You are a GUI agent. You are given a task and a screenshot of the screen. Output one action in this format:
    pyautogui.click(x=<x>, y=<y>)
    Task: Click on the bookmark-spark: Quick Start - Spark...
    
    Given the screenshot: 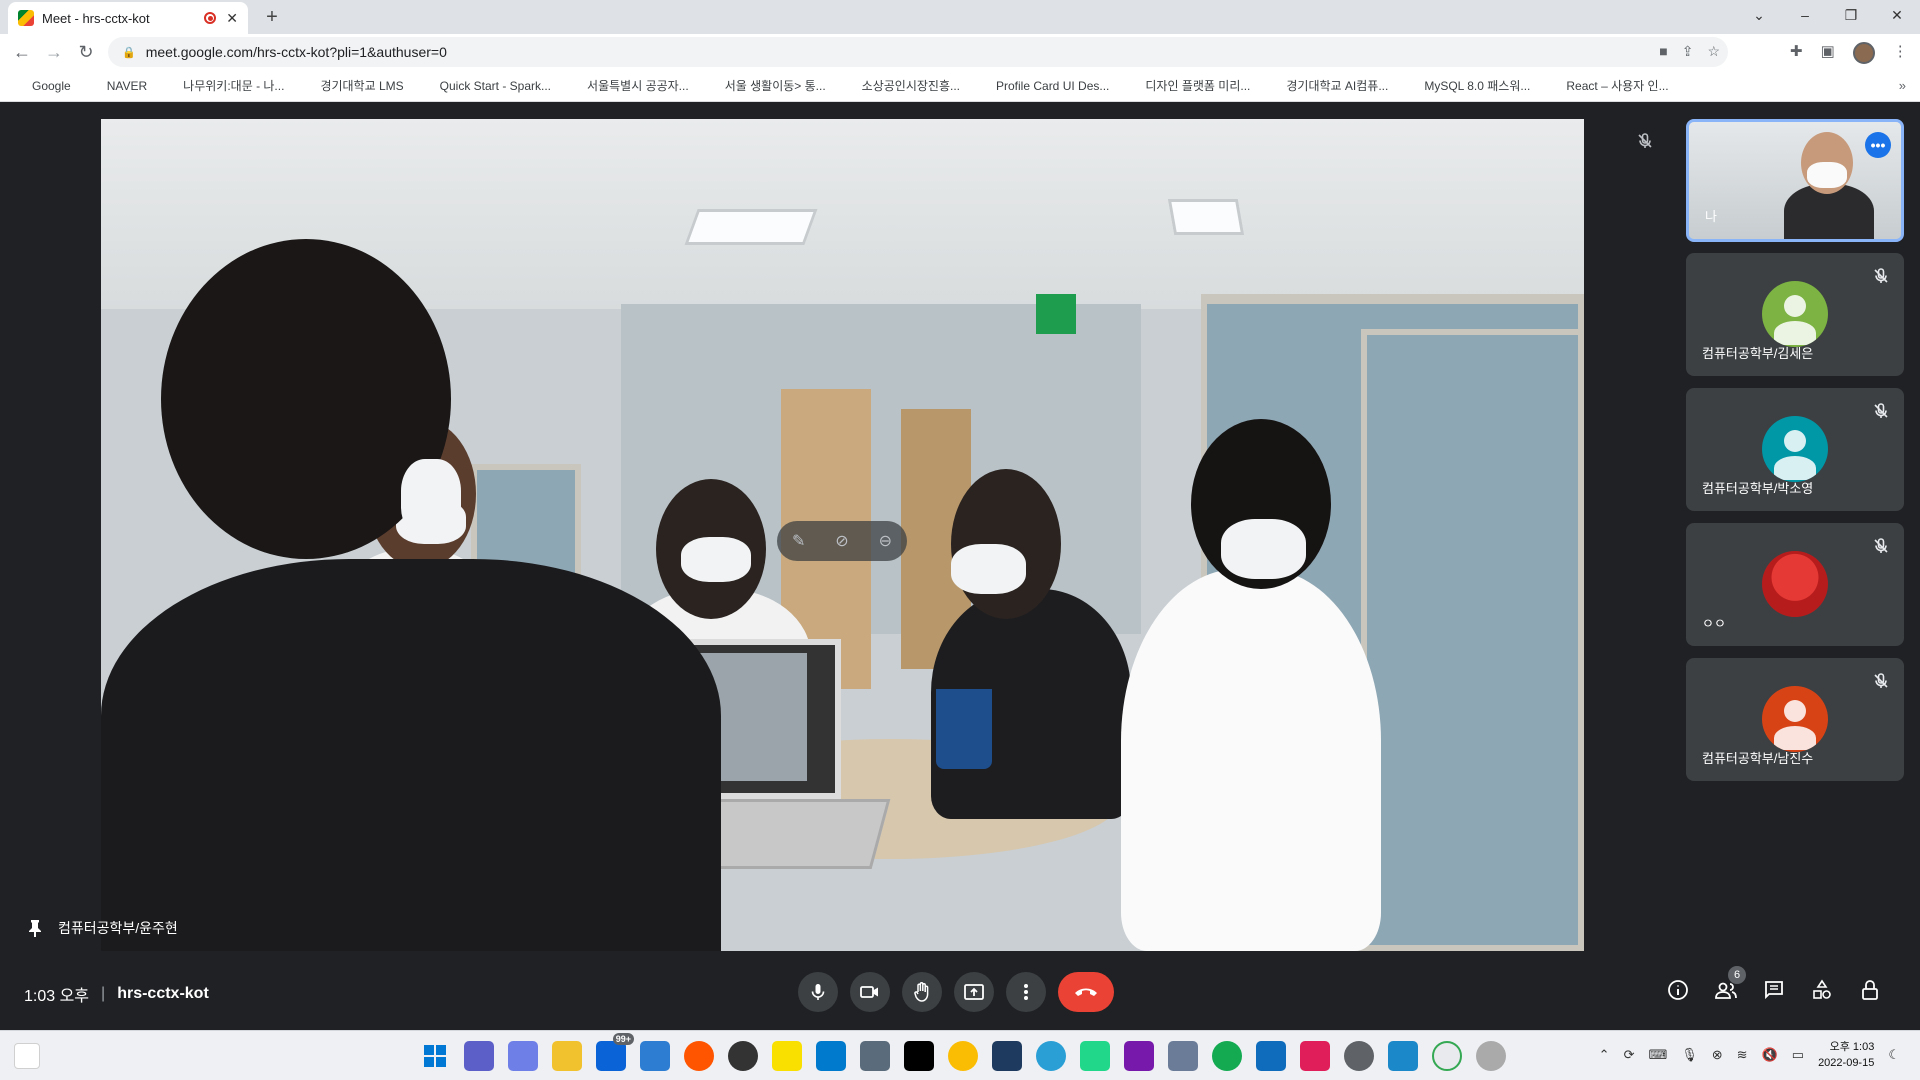 What is the action you would take?
    pyautogui.click(x=485, y=86)
    